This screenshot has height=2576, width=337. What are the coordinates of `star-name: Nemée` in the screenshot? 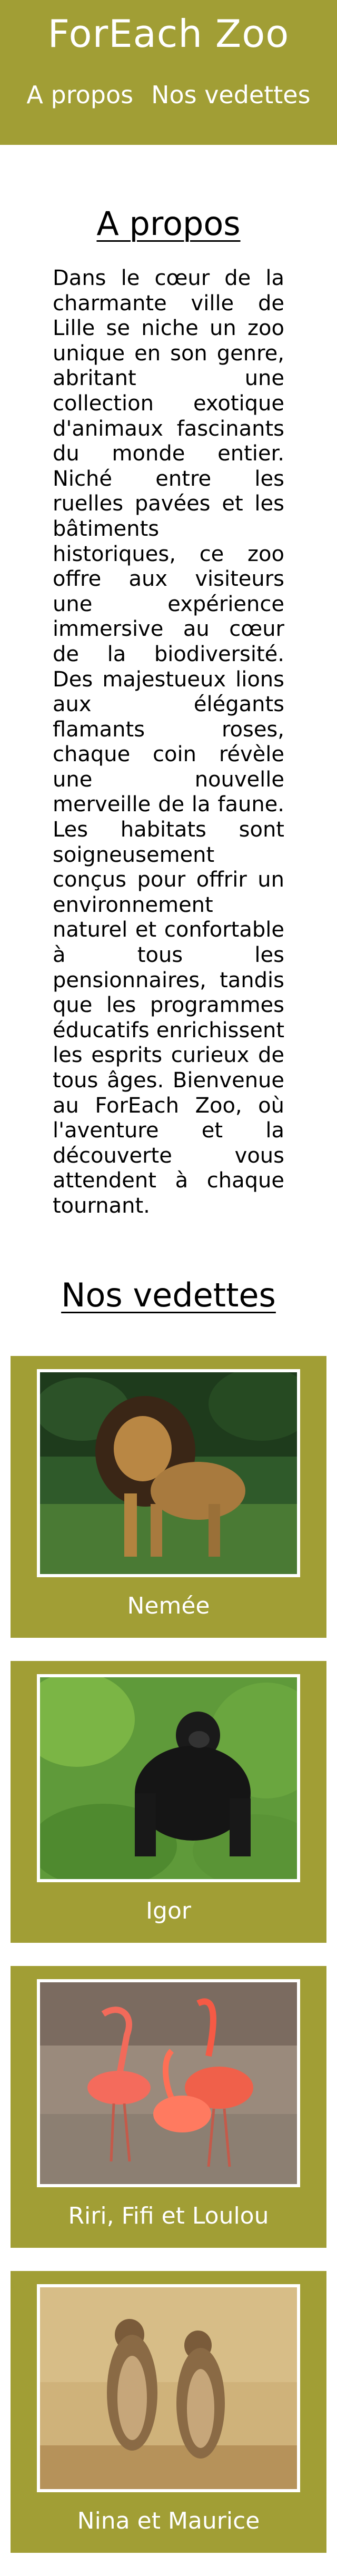 It's located at (168, 1605).